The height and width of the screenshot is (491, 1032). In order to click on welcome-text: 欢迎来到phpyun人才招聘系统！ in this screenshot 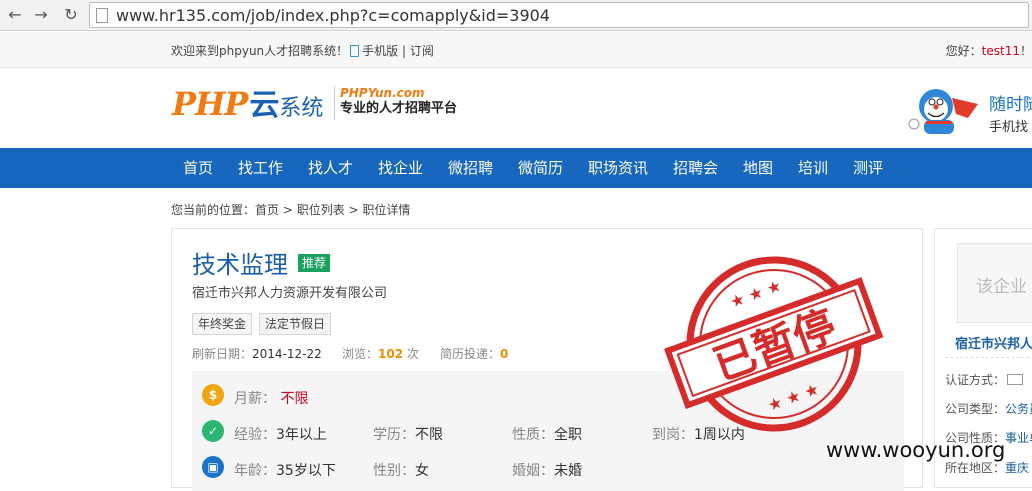, I will do `click(260, 51)`.